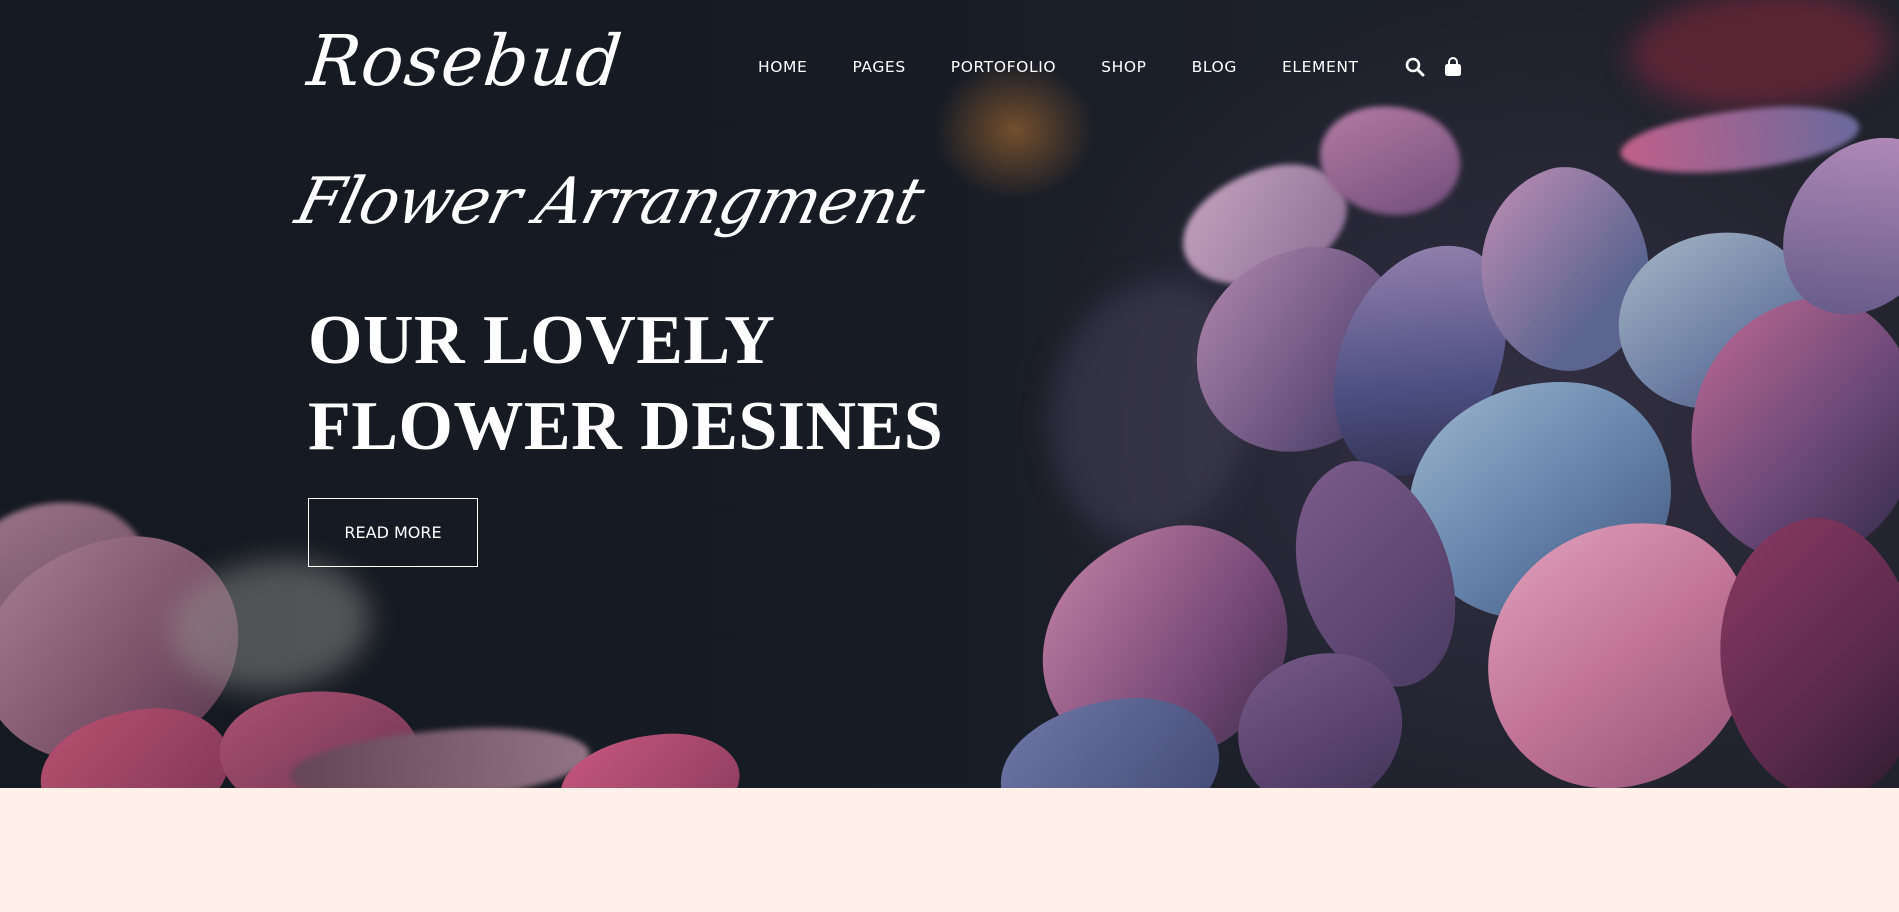 The width and height of the screenshot is (1899, 912). I want to click on shopping-bag-icon, so click(1453, 67).